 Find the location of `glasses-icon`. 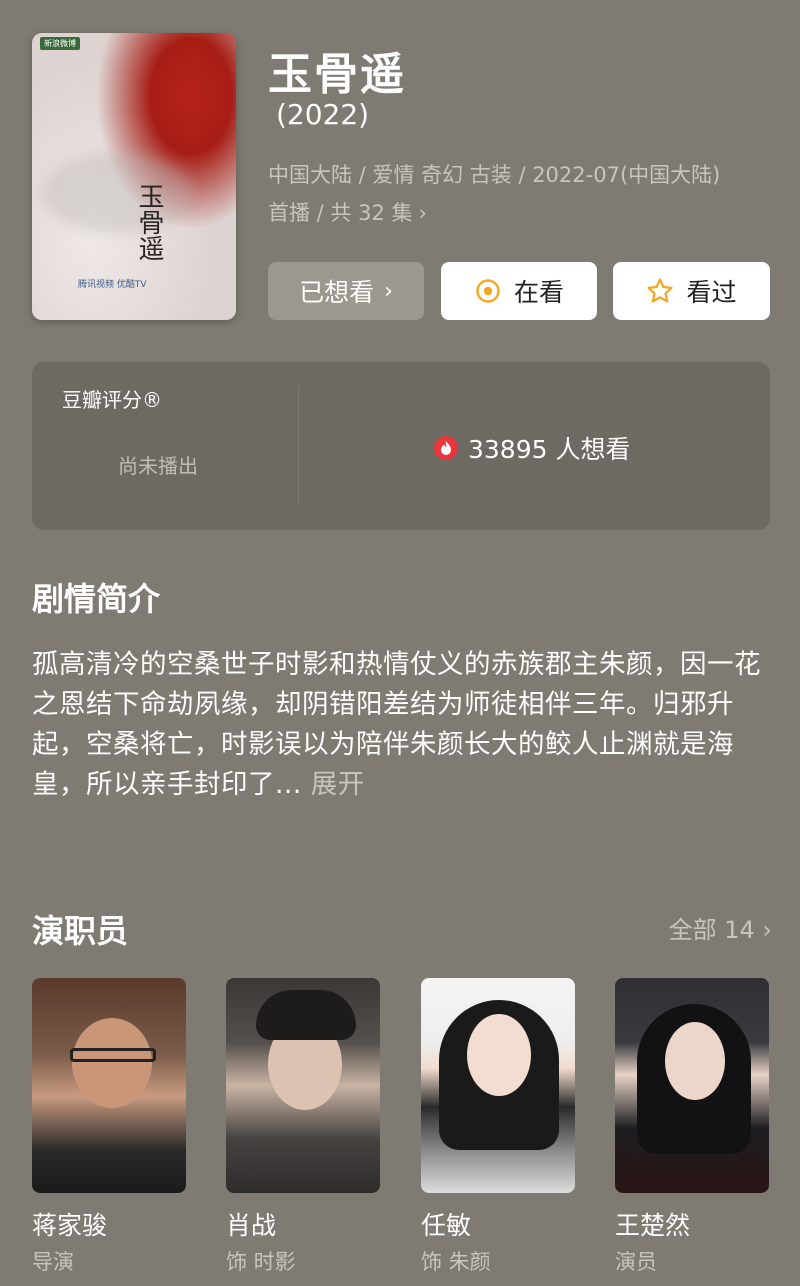

glasses-icon is located at coordinates (113, 1055).